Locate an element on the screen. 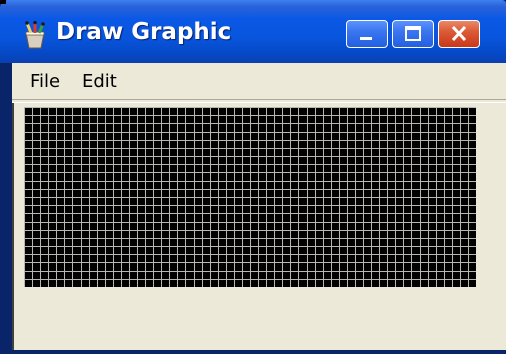  menu-bar: File Edit is located at coordinates (259, 81).